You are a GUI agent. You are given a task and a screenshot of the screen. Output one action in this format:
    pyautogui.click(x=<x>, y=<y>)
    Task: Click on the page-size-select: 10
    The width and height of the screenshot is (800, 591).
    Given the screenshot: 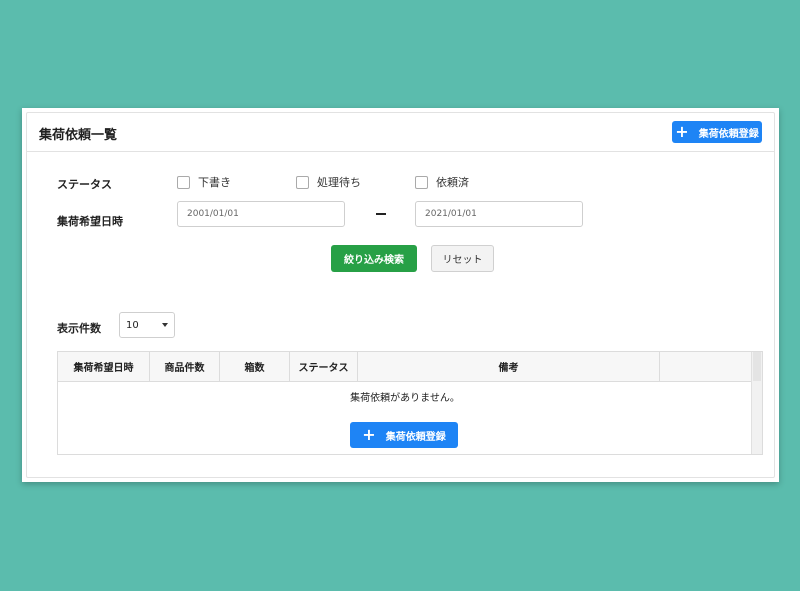 What is the action you would take?
    pyautogui.click(x=147, y=325)
    